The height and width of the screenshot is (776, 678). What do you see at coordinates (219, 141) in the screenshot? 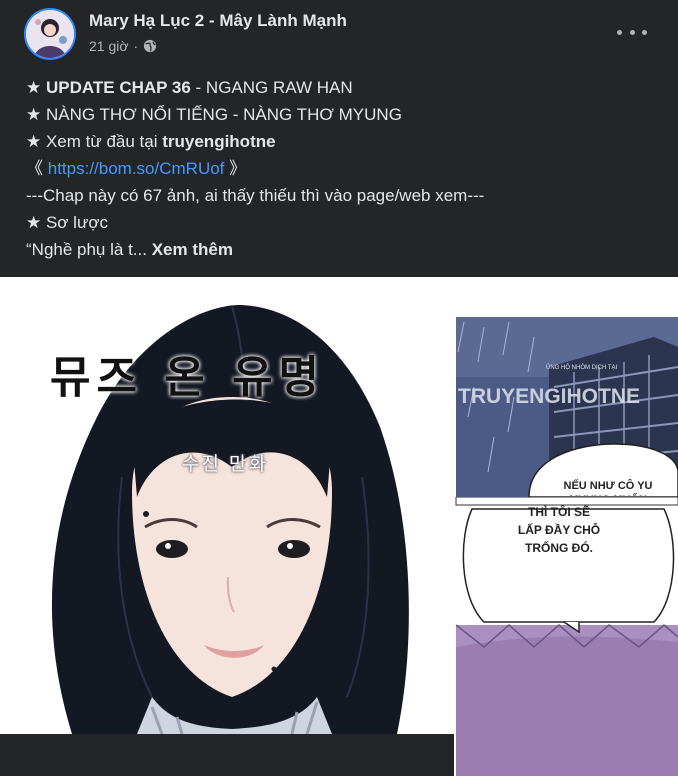
I see `site-name: truyengihotne` at bounding box center [219, 141].